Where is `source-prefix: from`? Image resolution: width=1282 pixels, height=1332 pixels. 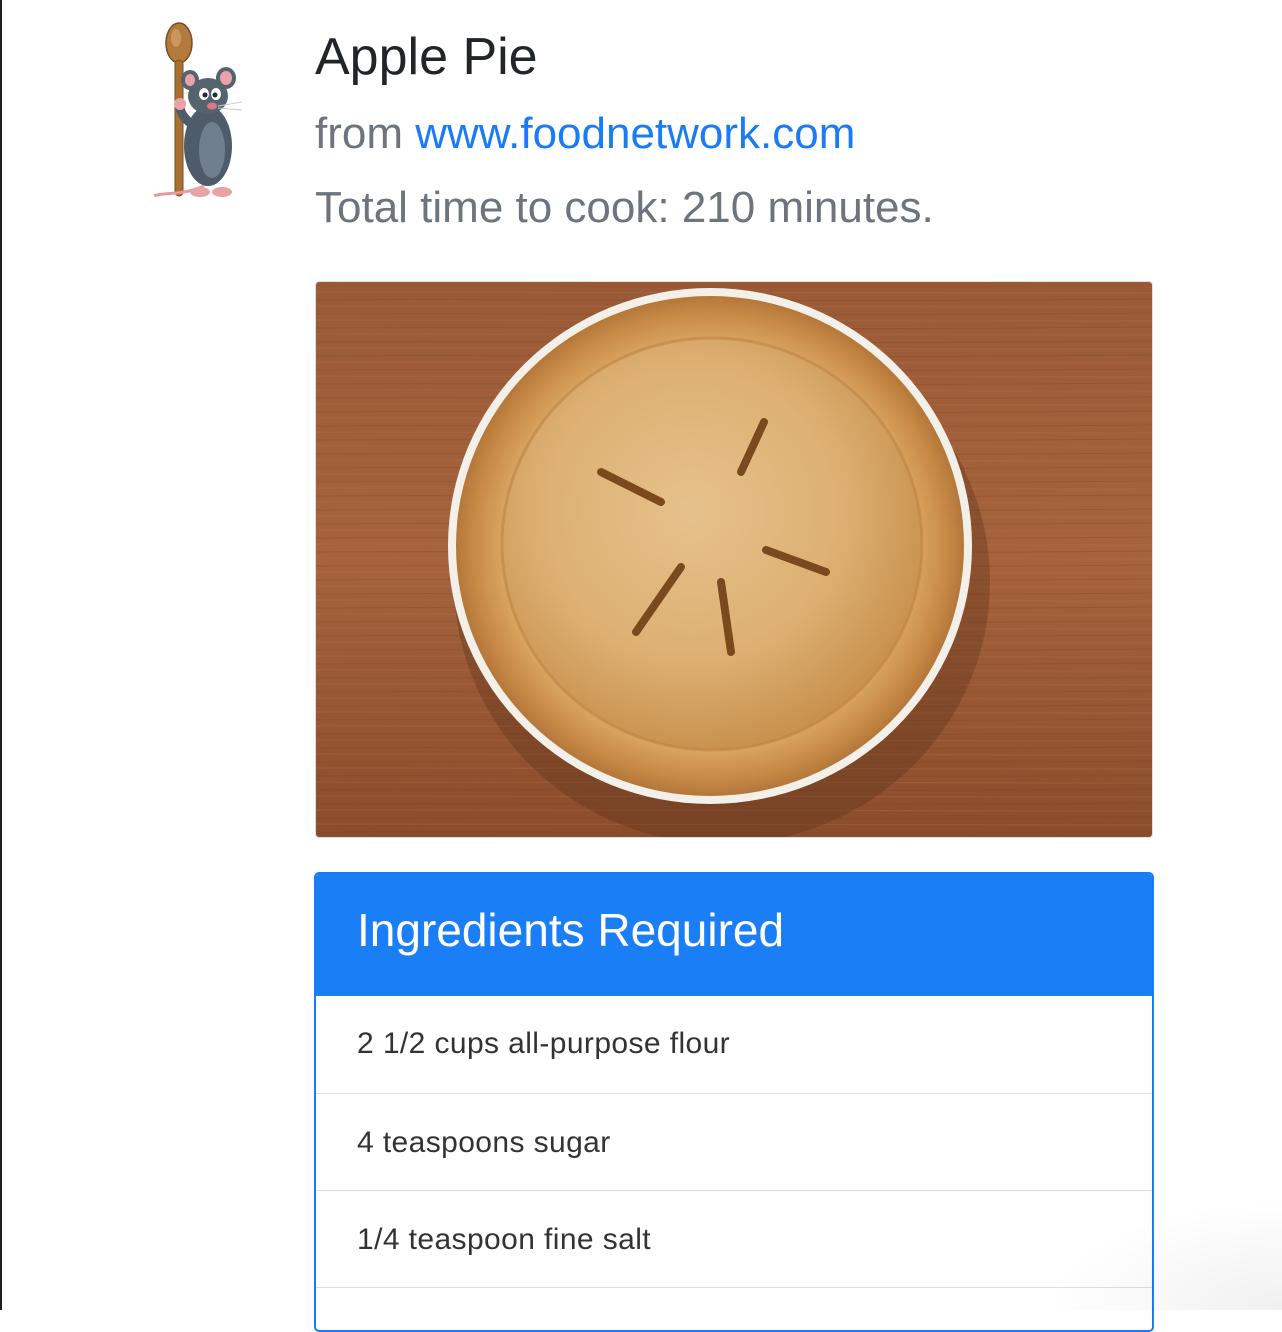
source-prefix: from is located at coordinates (365, 133).